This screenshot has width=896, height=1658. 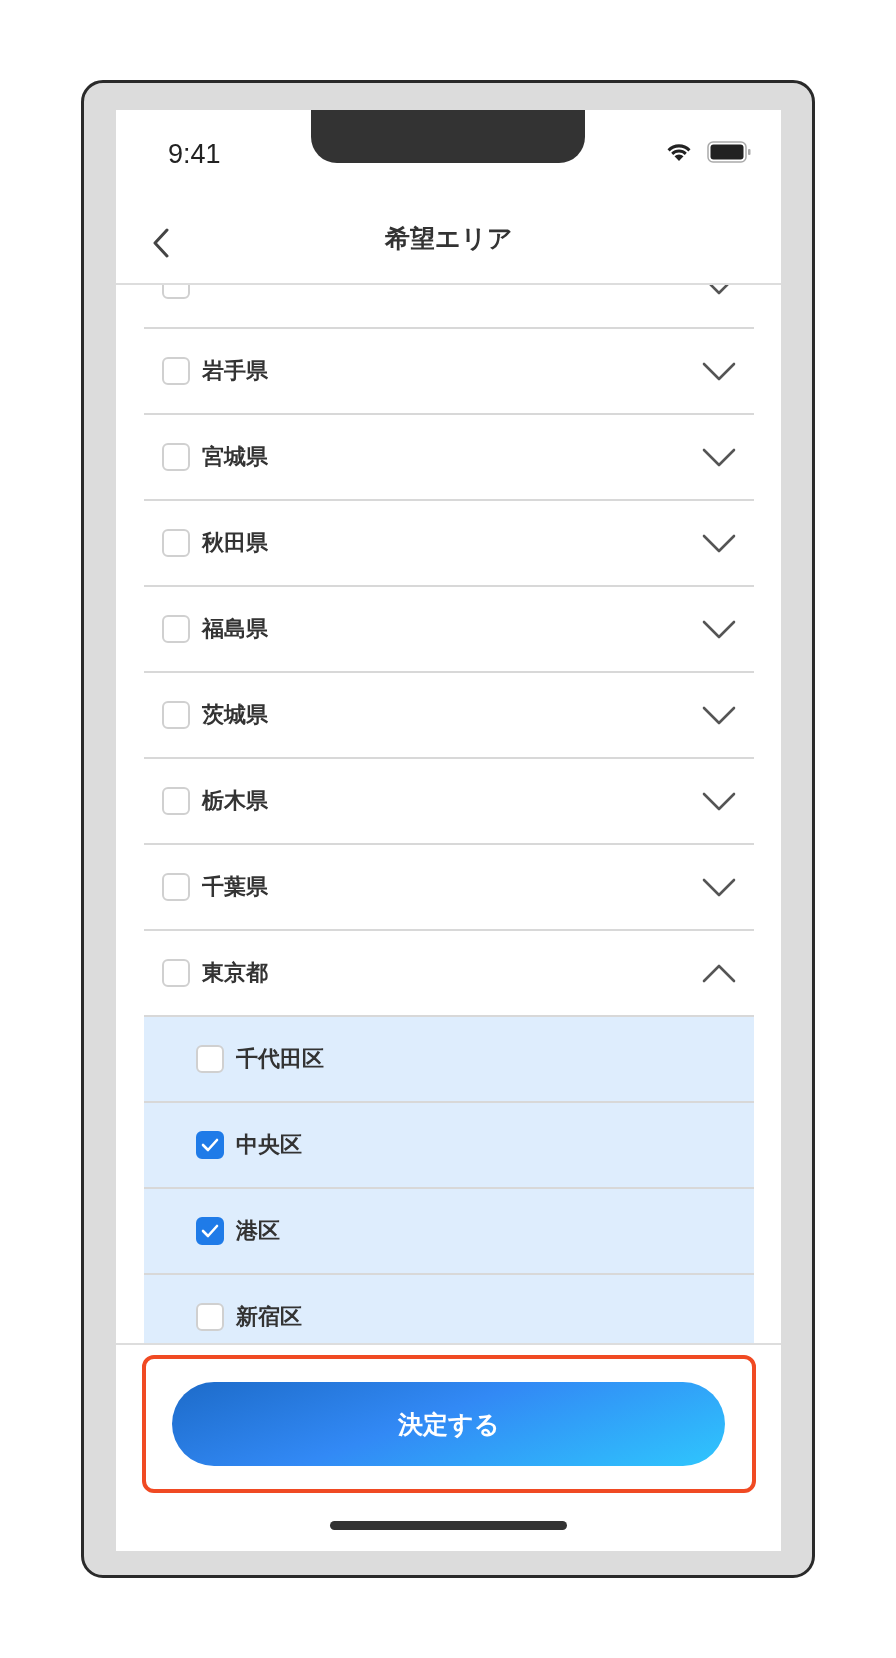 What do you see at coordinates (235, 457) in the screenshot?
I see `prefecture-label: 宮城県` at bounding box center [235, 457].